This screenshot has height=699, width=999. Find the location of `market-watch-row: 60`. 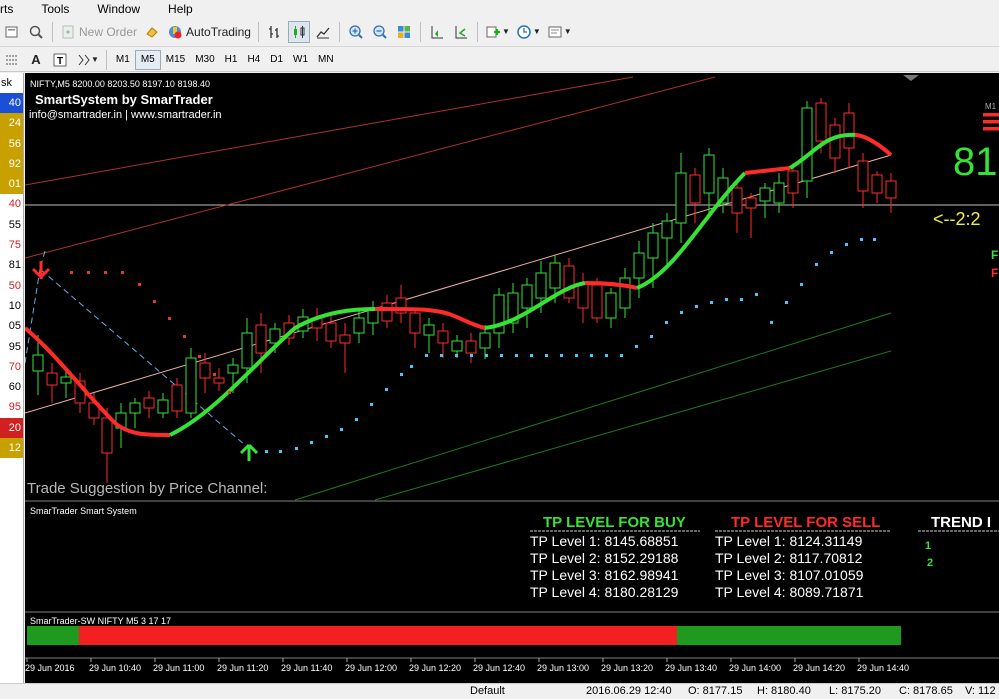

market-watch-row: 60 is located at coordinates (11, 387).